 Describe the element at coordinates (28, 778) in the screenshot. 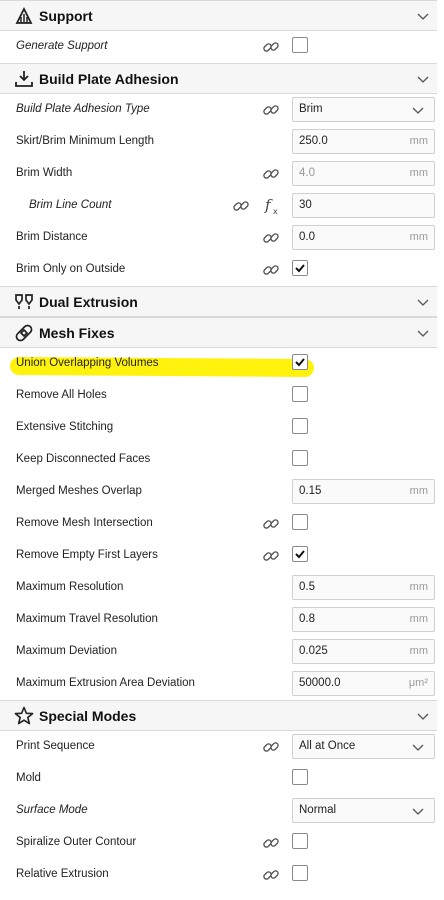

I see `setting-label: Mold` at that location.